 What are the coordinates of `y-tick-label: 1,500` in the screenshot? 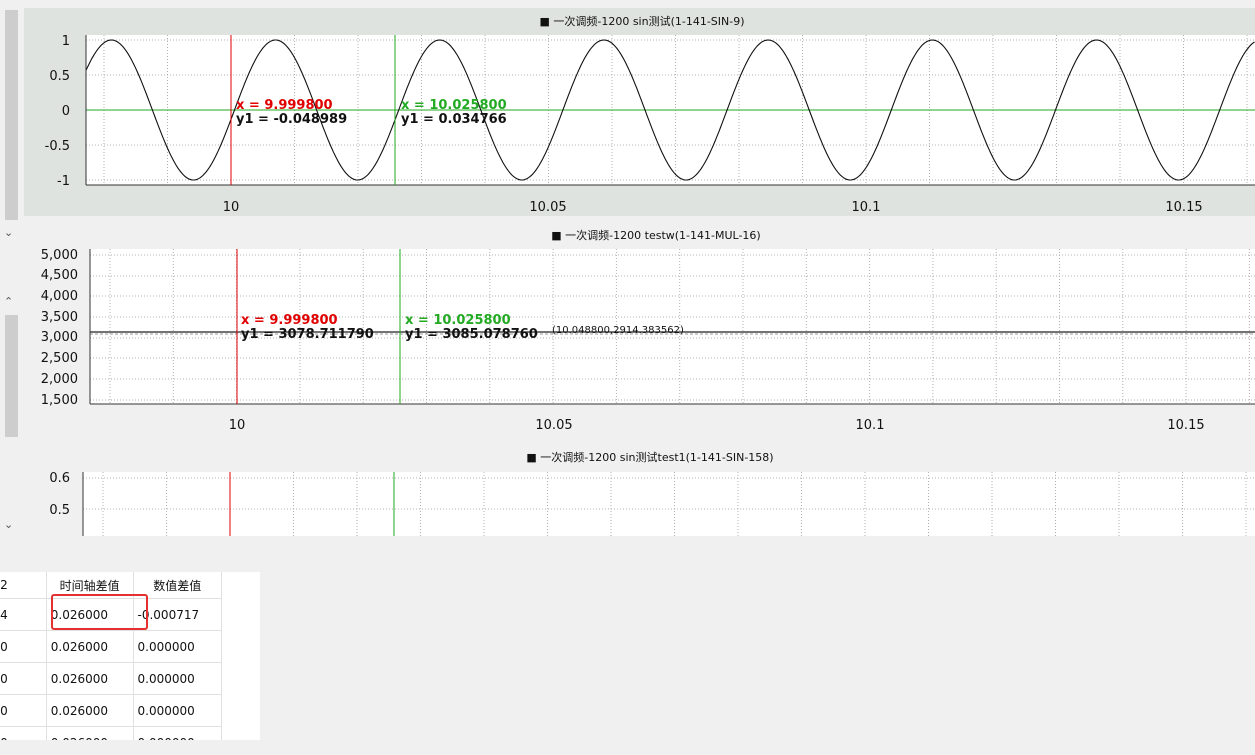 It's located at (59, 400).